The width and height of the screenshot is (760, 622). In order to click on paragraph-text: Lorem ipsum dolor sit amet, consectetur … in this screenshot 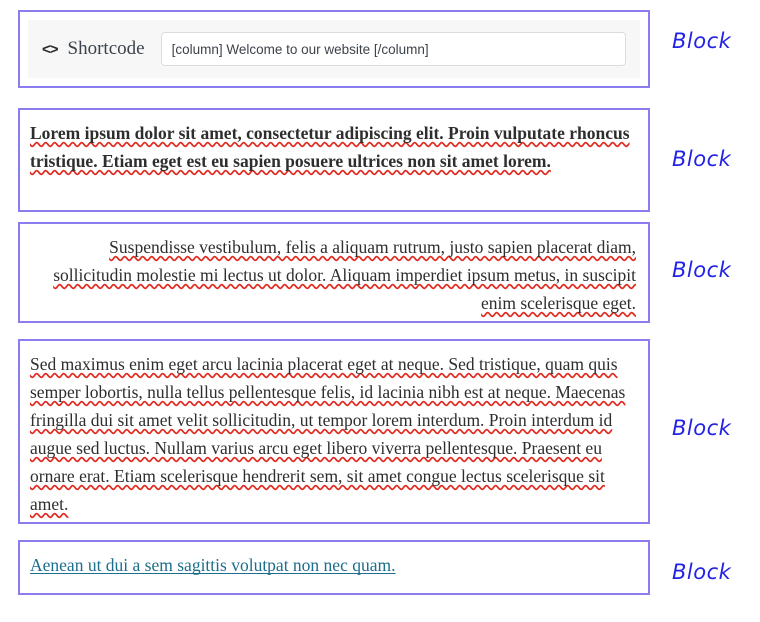, I will do `click(333, 147)`.